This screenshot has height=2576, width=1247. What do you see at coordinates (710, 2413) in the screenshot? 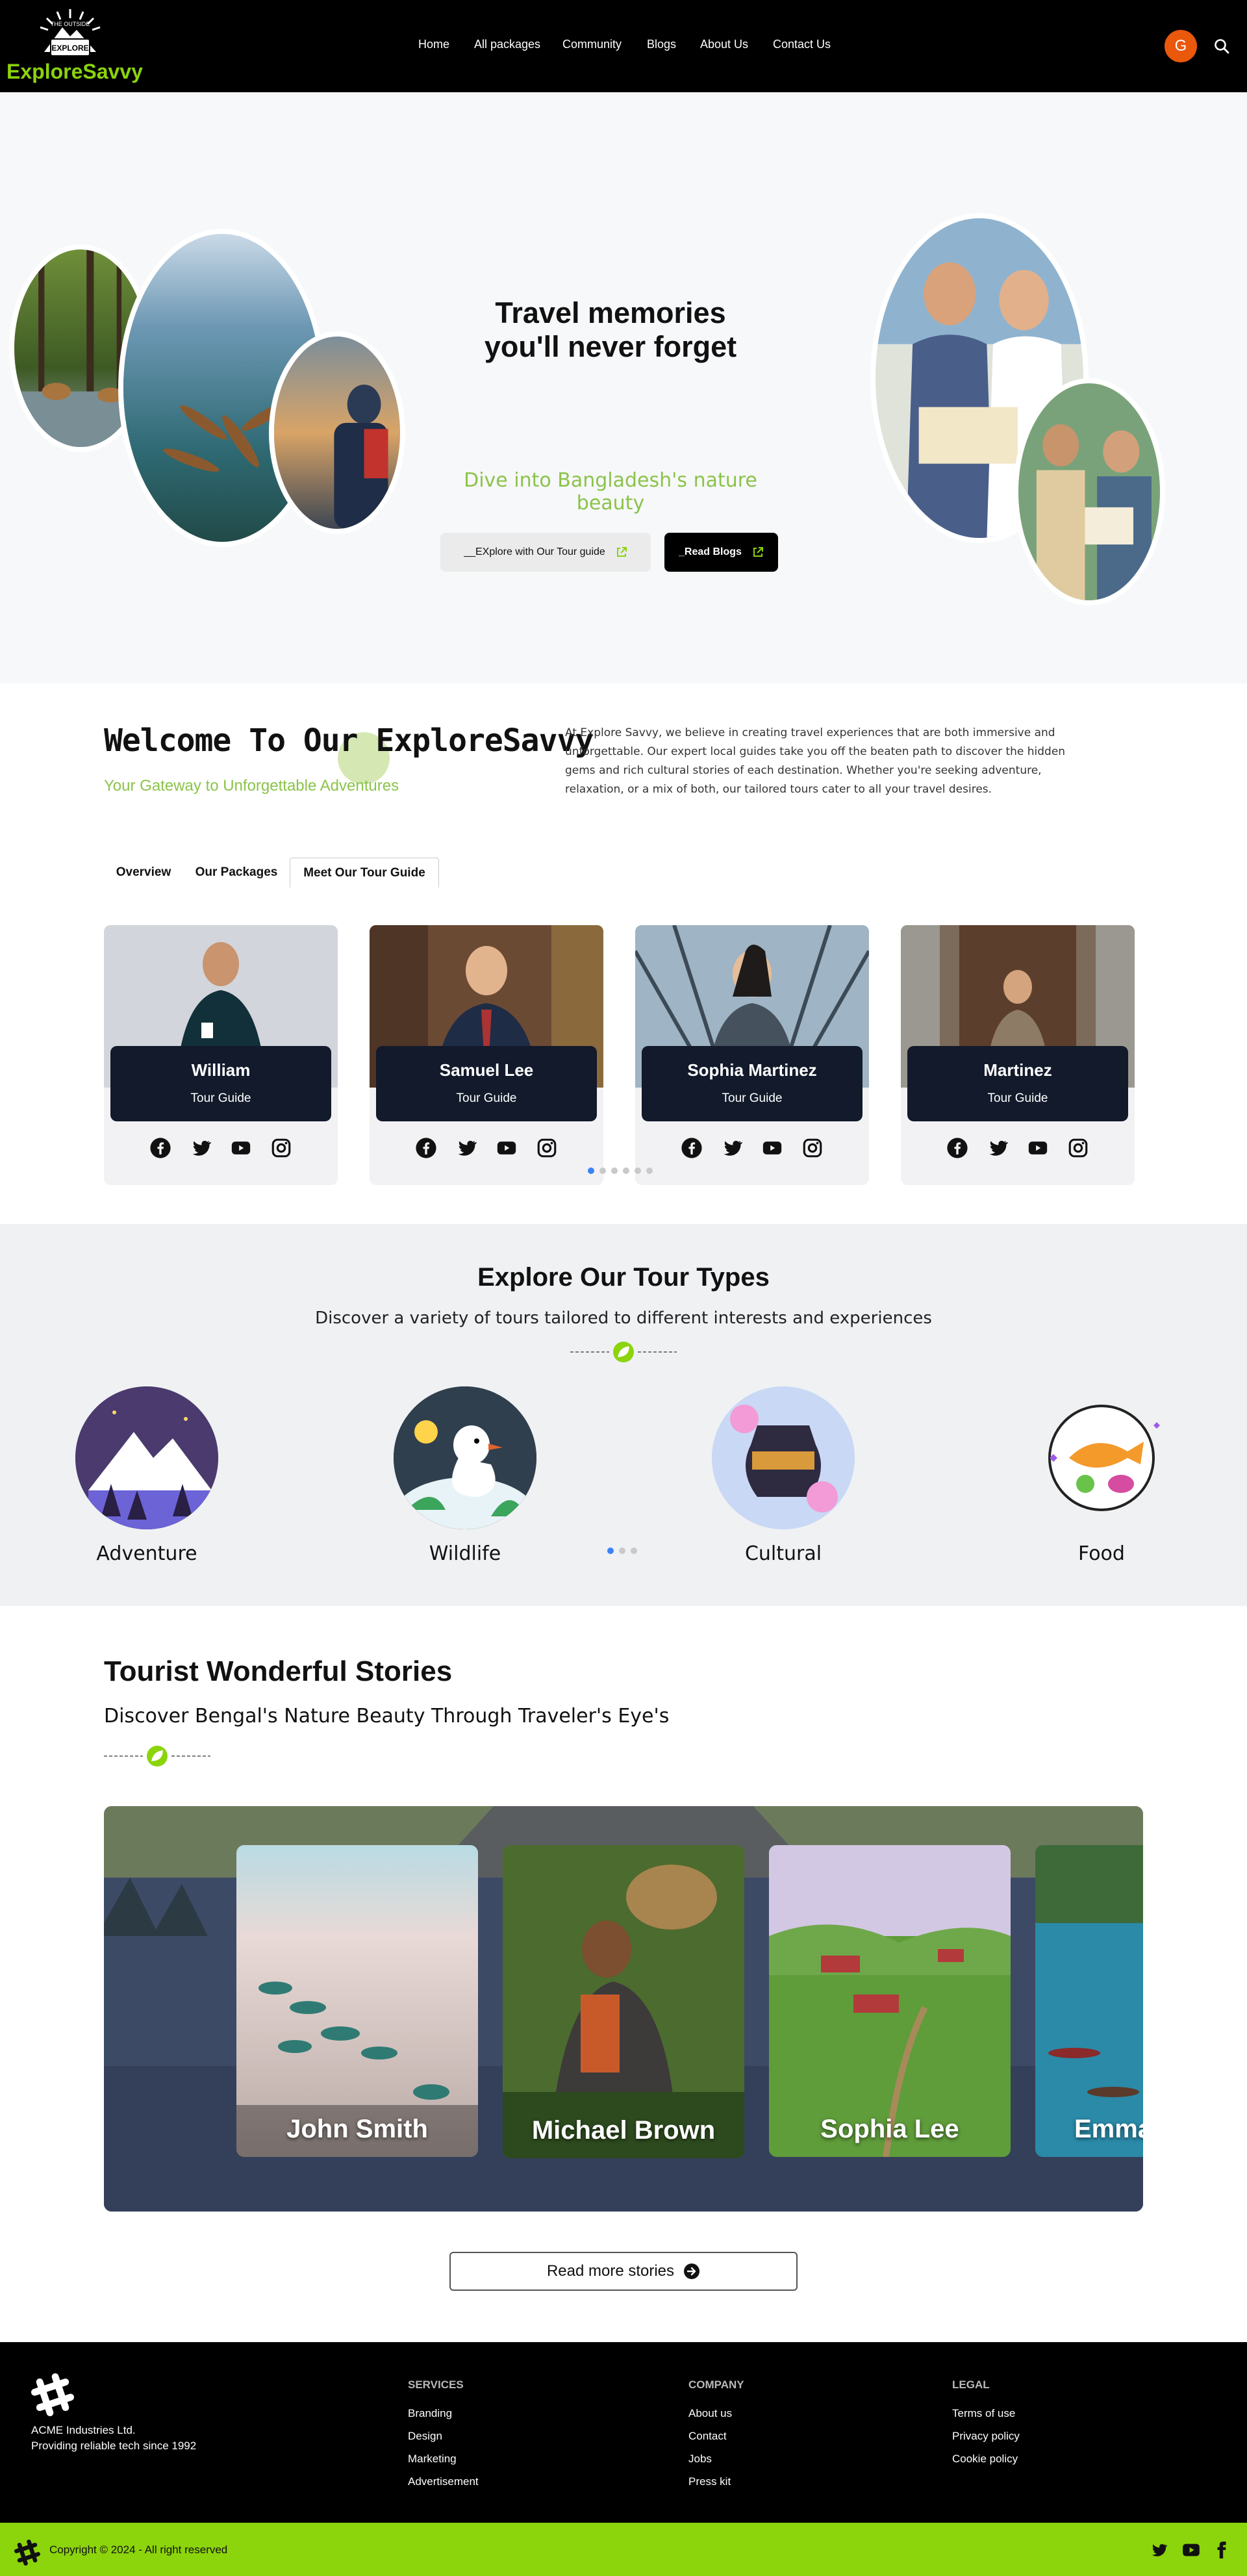
I see `footer-link-about-us: About us` at bounding box center [710, 2413].